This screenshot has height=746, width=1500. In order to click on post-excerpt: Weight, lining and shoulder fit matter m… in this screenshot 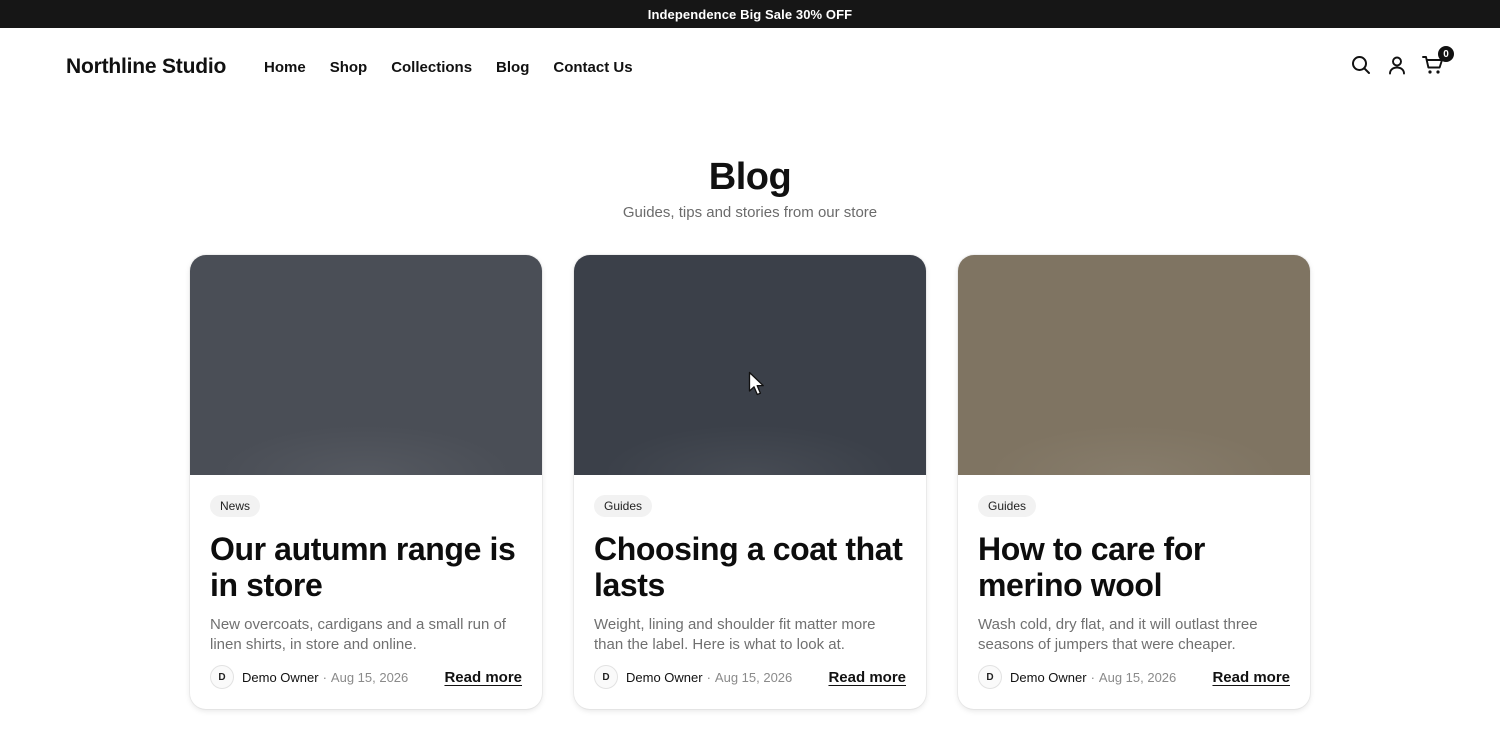, I will do `click(735, 634)`.